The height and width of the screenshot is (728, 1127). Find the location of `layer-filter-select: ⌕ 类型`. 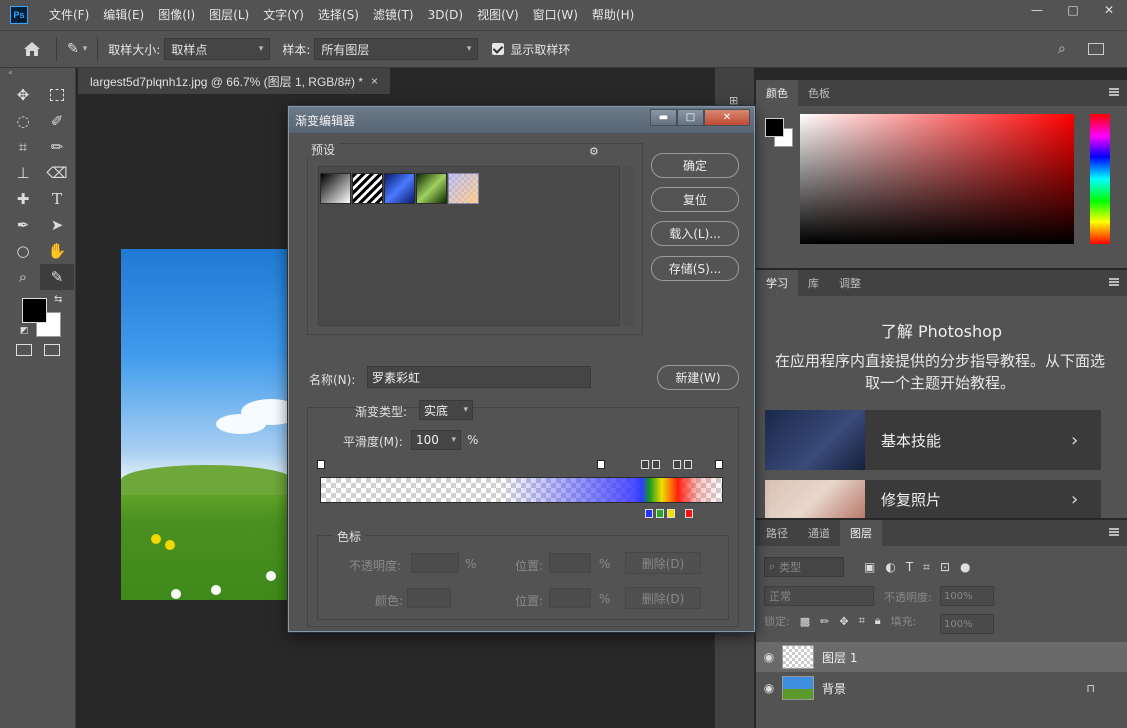

layer-filter-select: ⌕ 类型 is located at coordinates (804, 567).